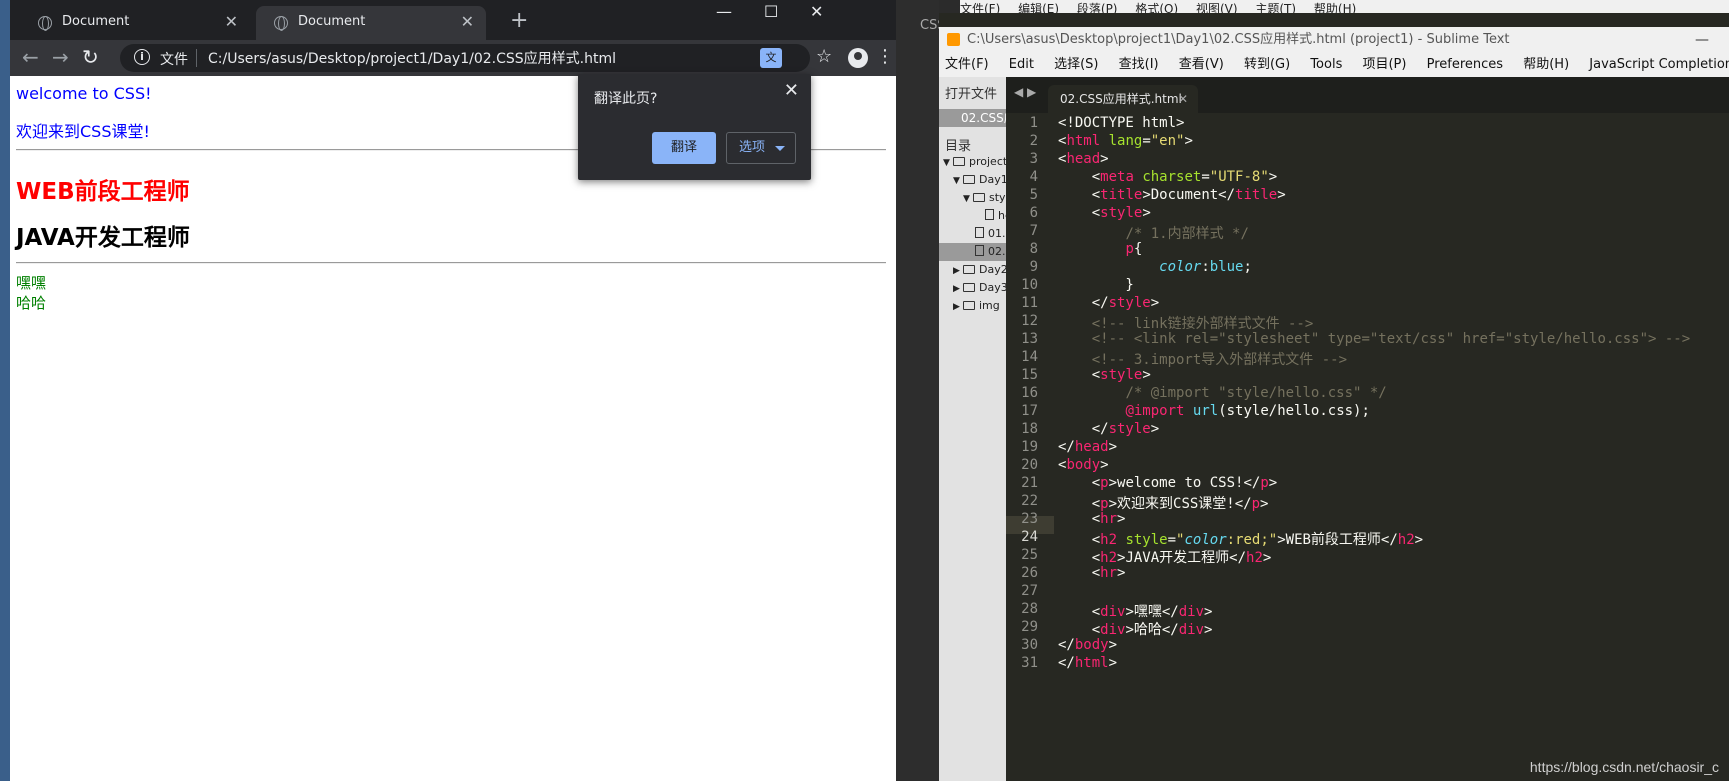 Image resolution: width=1729 pixels, height=781 pixels. What do you see at coordinates (1335, 7) in the screenshot?
I see `bg-menu-item: 帮助(H)` at bounding box center [1335, 7].